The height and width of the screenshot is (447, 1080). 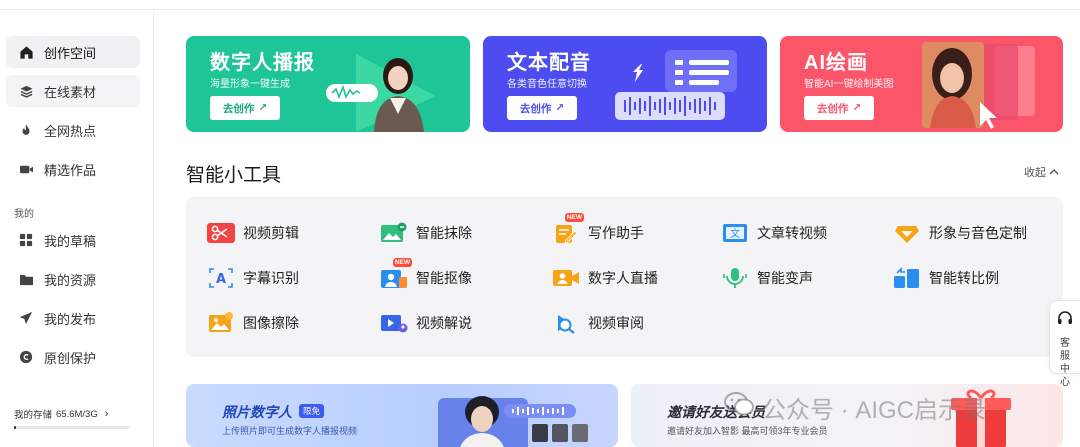 What do you see at coordinates (444, 278) in the screenshot?
I see `tool-label: 智能抠像` at bounding box center [444, 278].